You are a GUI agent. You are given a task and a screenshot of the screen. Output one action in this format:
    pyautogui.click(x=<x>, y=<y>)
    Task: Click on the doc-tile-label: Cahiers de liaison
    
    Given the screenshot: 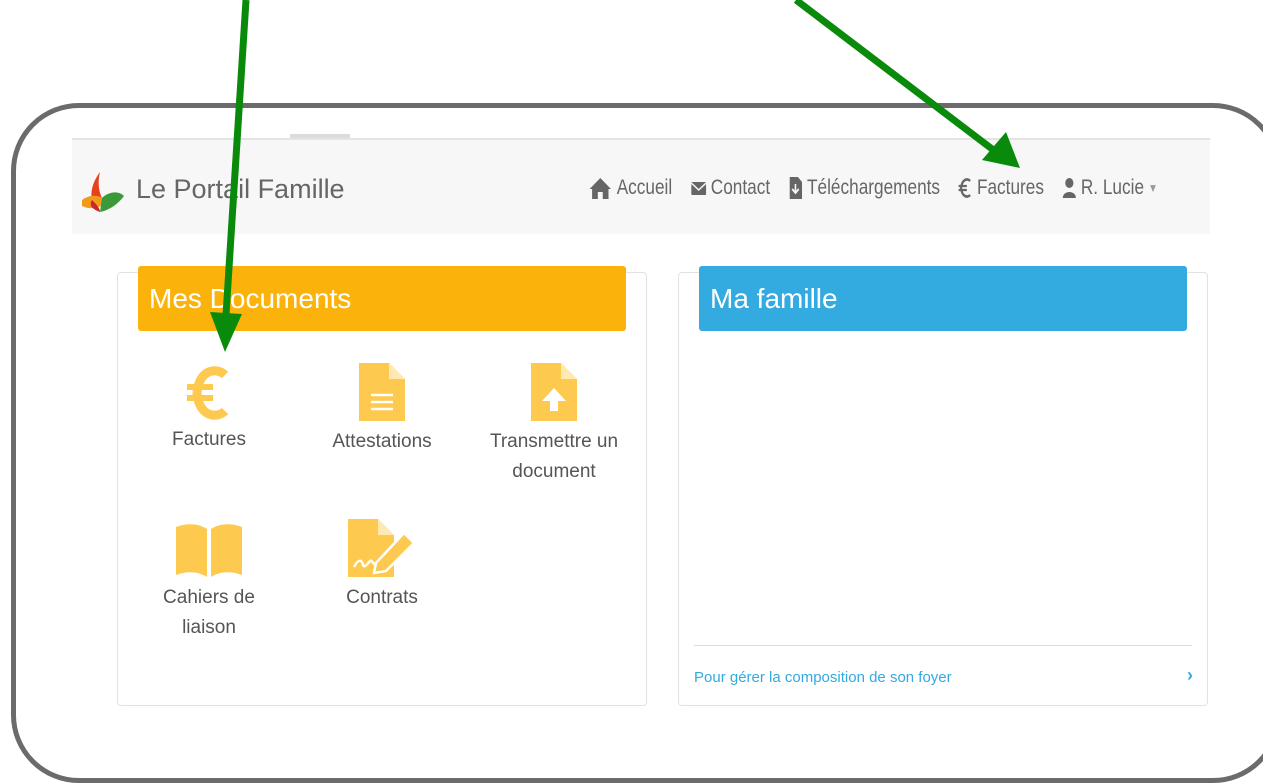 What is the action you would take?
    pyautogui.click(x=209, y=612)
    